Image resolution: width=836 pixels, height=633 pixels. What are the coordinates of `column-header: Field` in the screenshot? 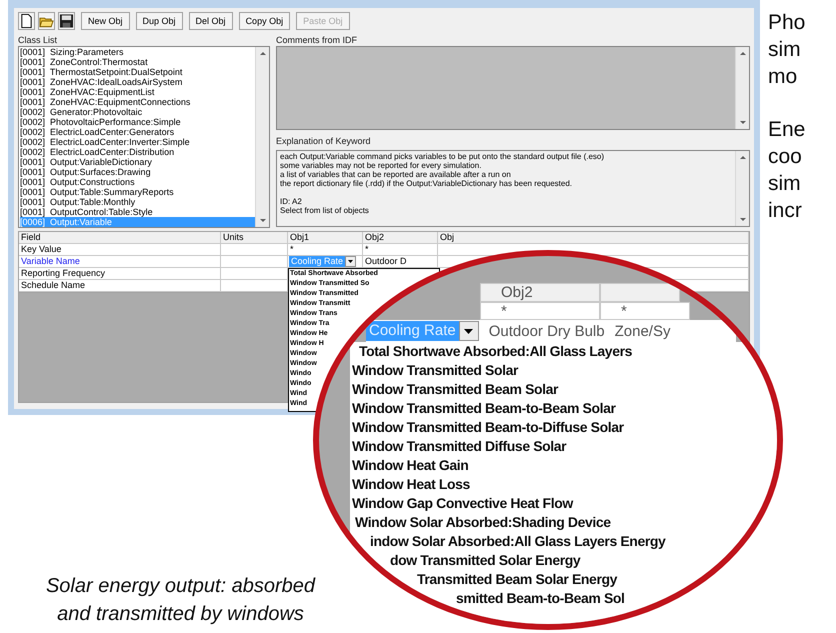 It's located at (120, 238).